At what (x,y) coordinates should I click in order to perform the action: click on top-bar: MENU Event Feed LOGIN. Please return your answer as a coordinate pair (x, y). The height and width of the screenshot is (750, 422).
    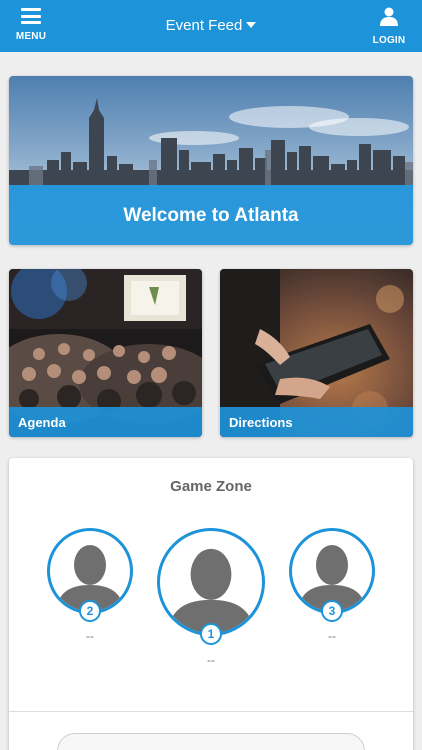
    Looking at the image, I should click on (211, 26).